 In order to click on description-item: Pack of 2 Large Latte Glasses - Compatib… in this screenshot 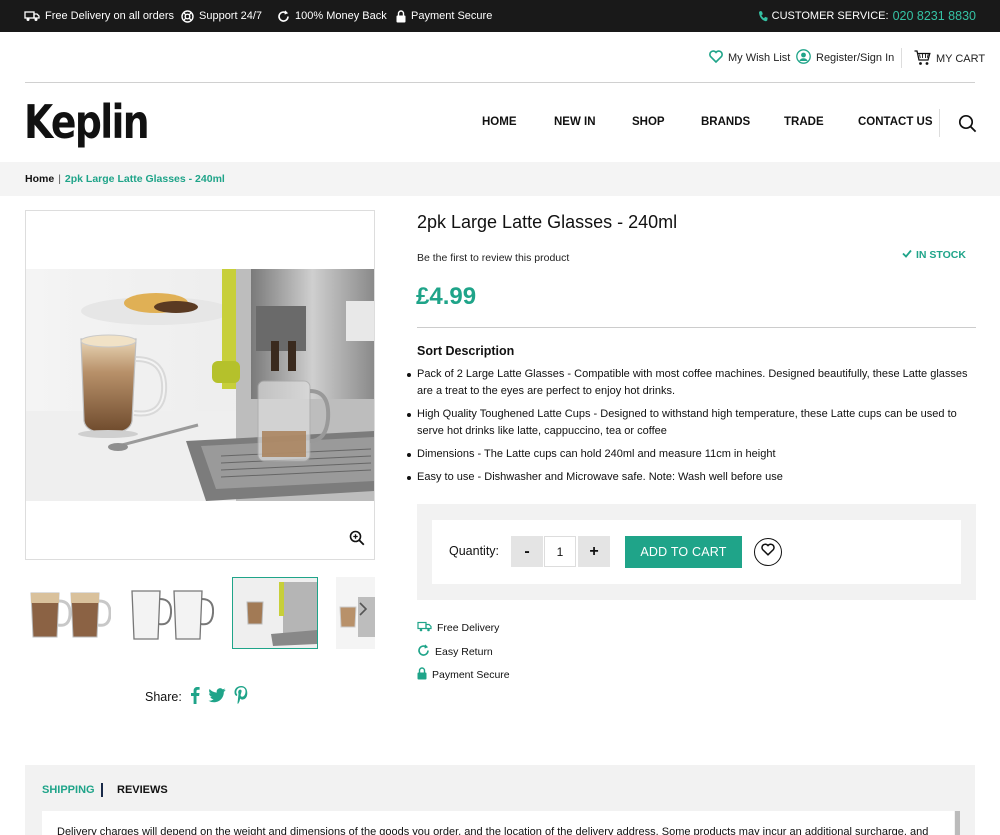, I will do `click(689, 383)`.